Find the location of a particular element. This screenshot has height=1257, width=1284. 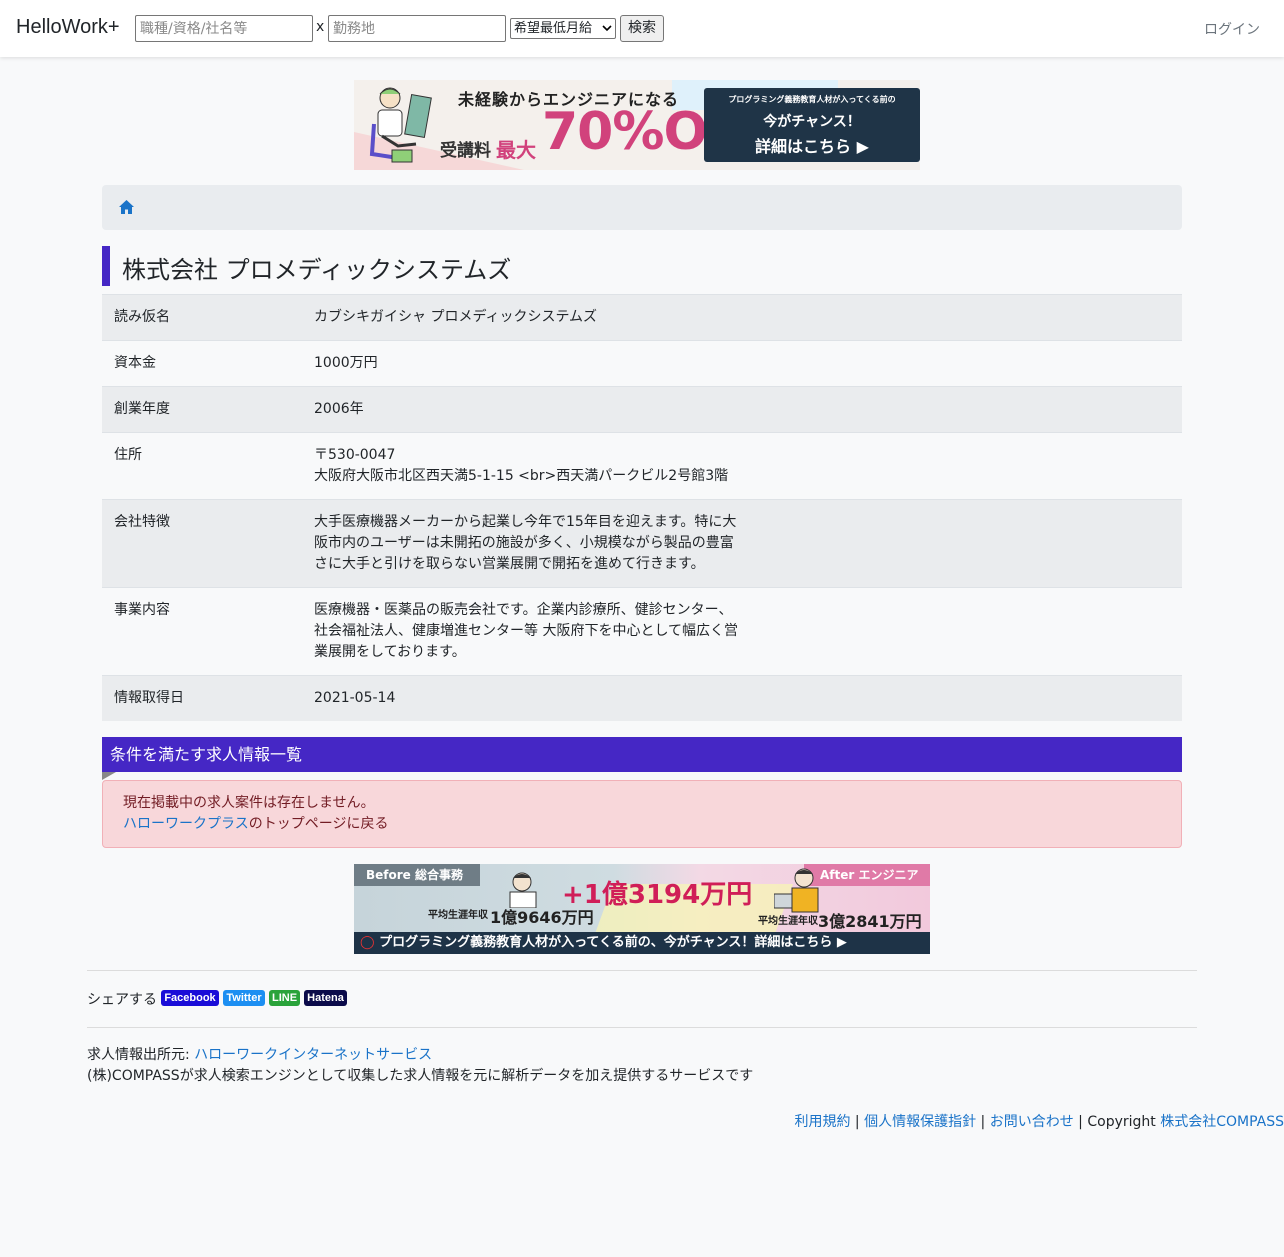

company-link: 株式会社COMPASS is located at coordinates (1222, 1122).